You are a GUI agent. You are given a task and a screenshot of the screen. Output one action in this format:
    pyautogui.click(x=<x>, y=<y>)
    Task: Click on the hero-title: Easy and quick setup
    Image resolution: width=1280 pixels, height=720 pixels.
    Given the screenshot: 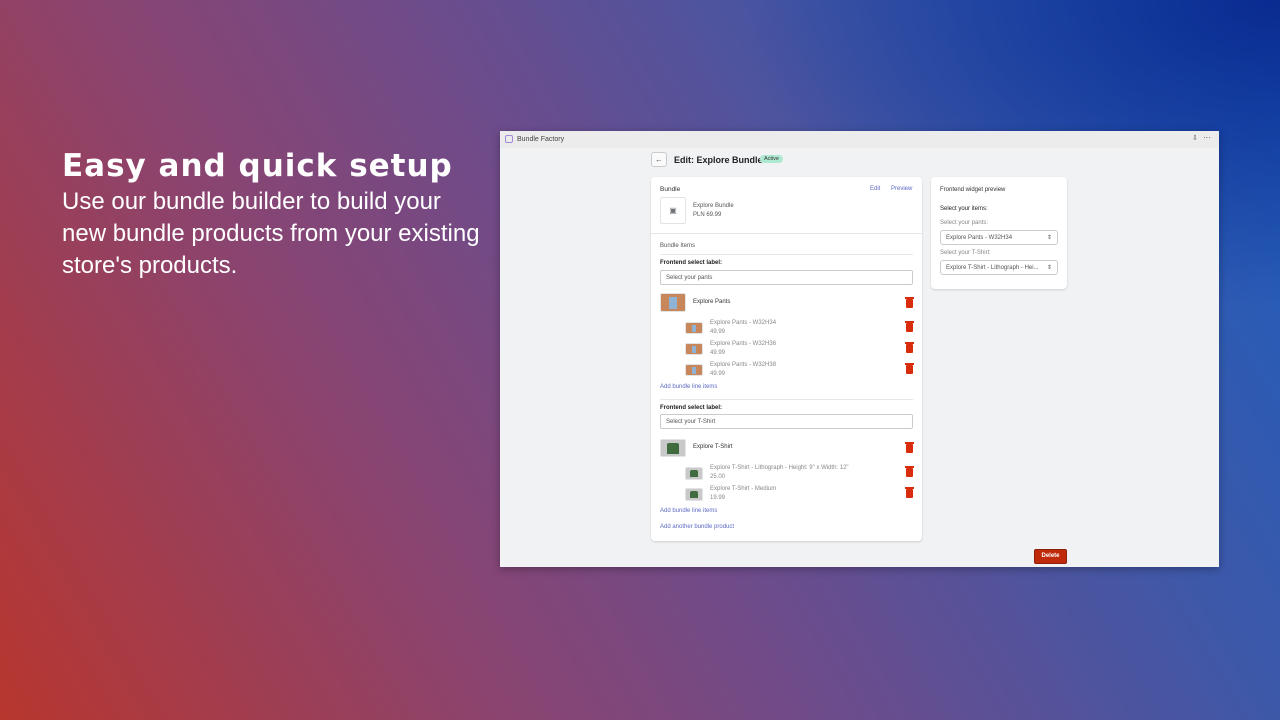 What is the action you would take?
    pyautogui.click(x=257, y=166)
    